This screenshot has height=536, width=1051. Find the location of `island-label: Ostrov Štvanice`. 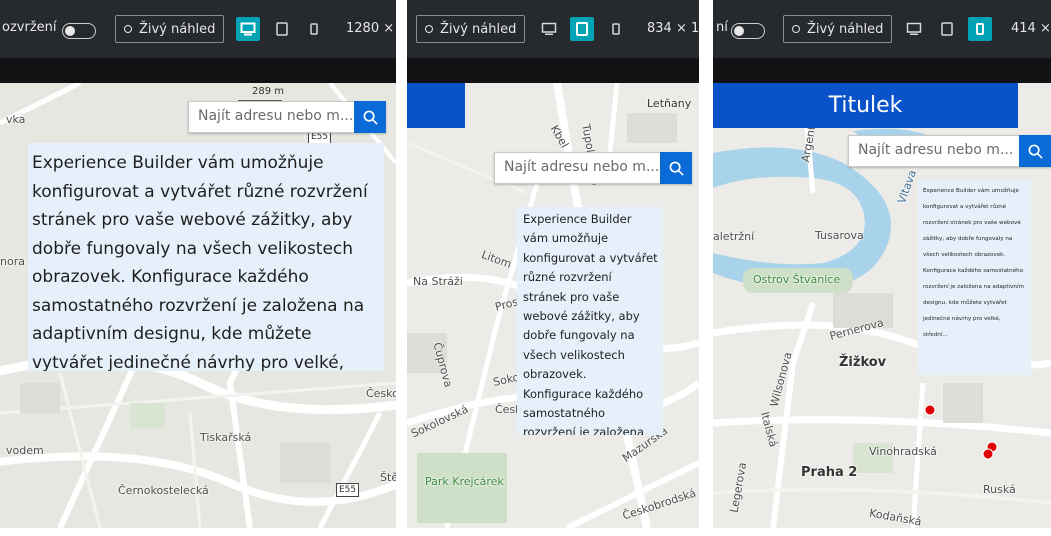

island-label: Ostrov Štvanice is located at coordinates (797, 279).